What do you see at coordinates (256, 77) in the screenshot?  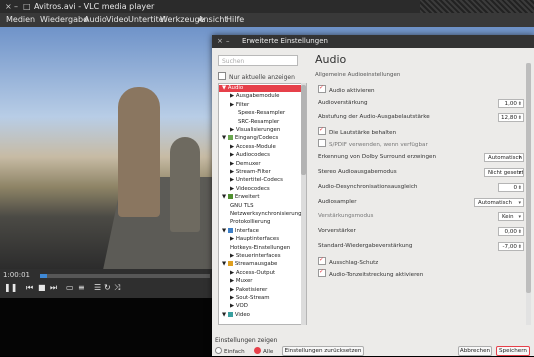 I see `only-modified-checkbox: Nur aktuelle anzeigen` at bounding box center [256, 77].